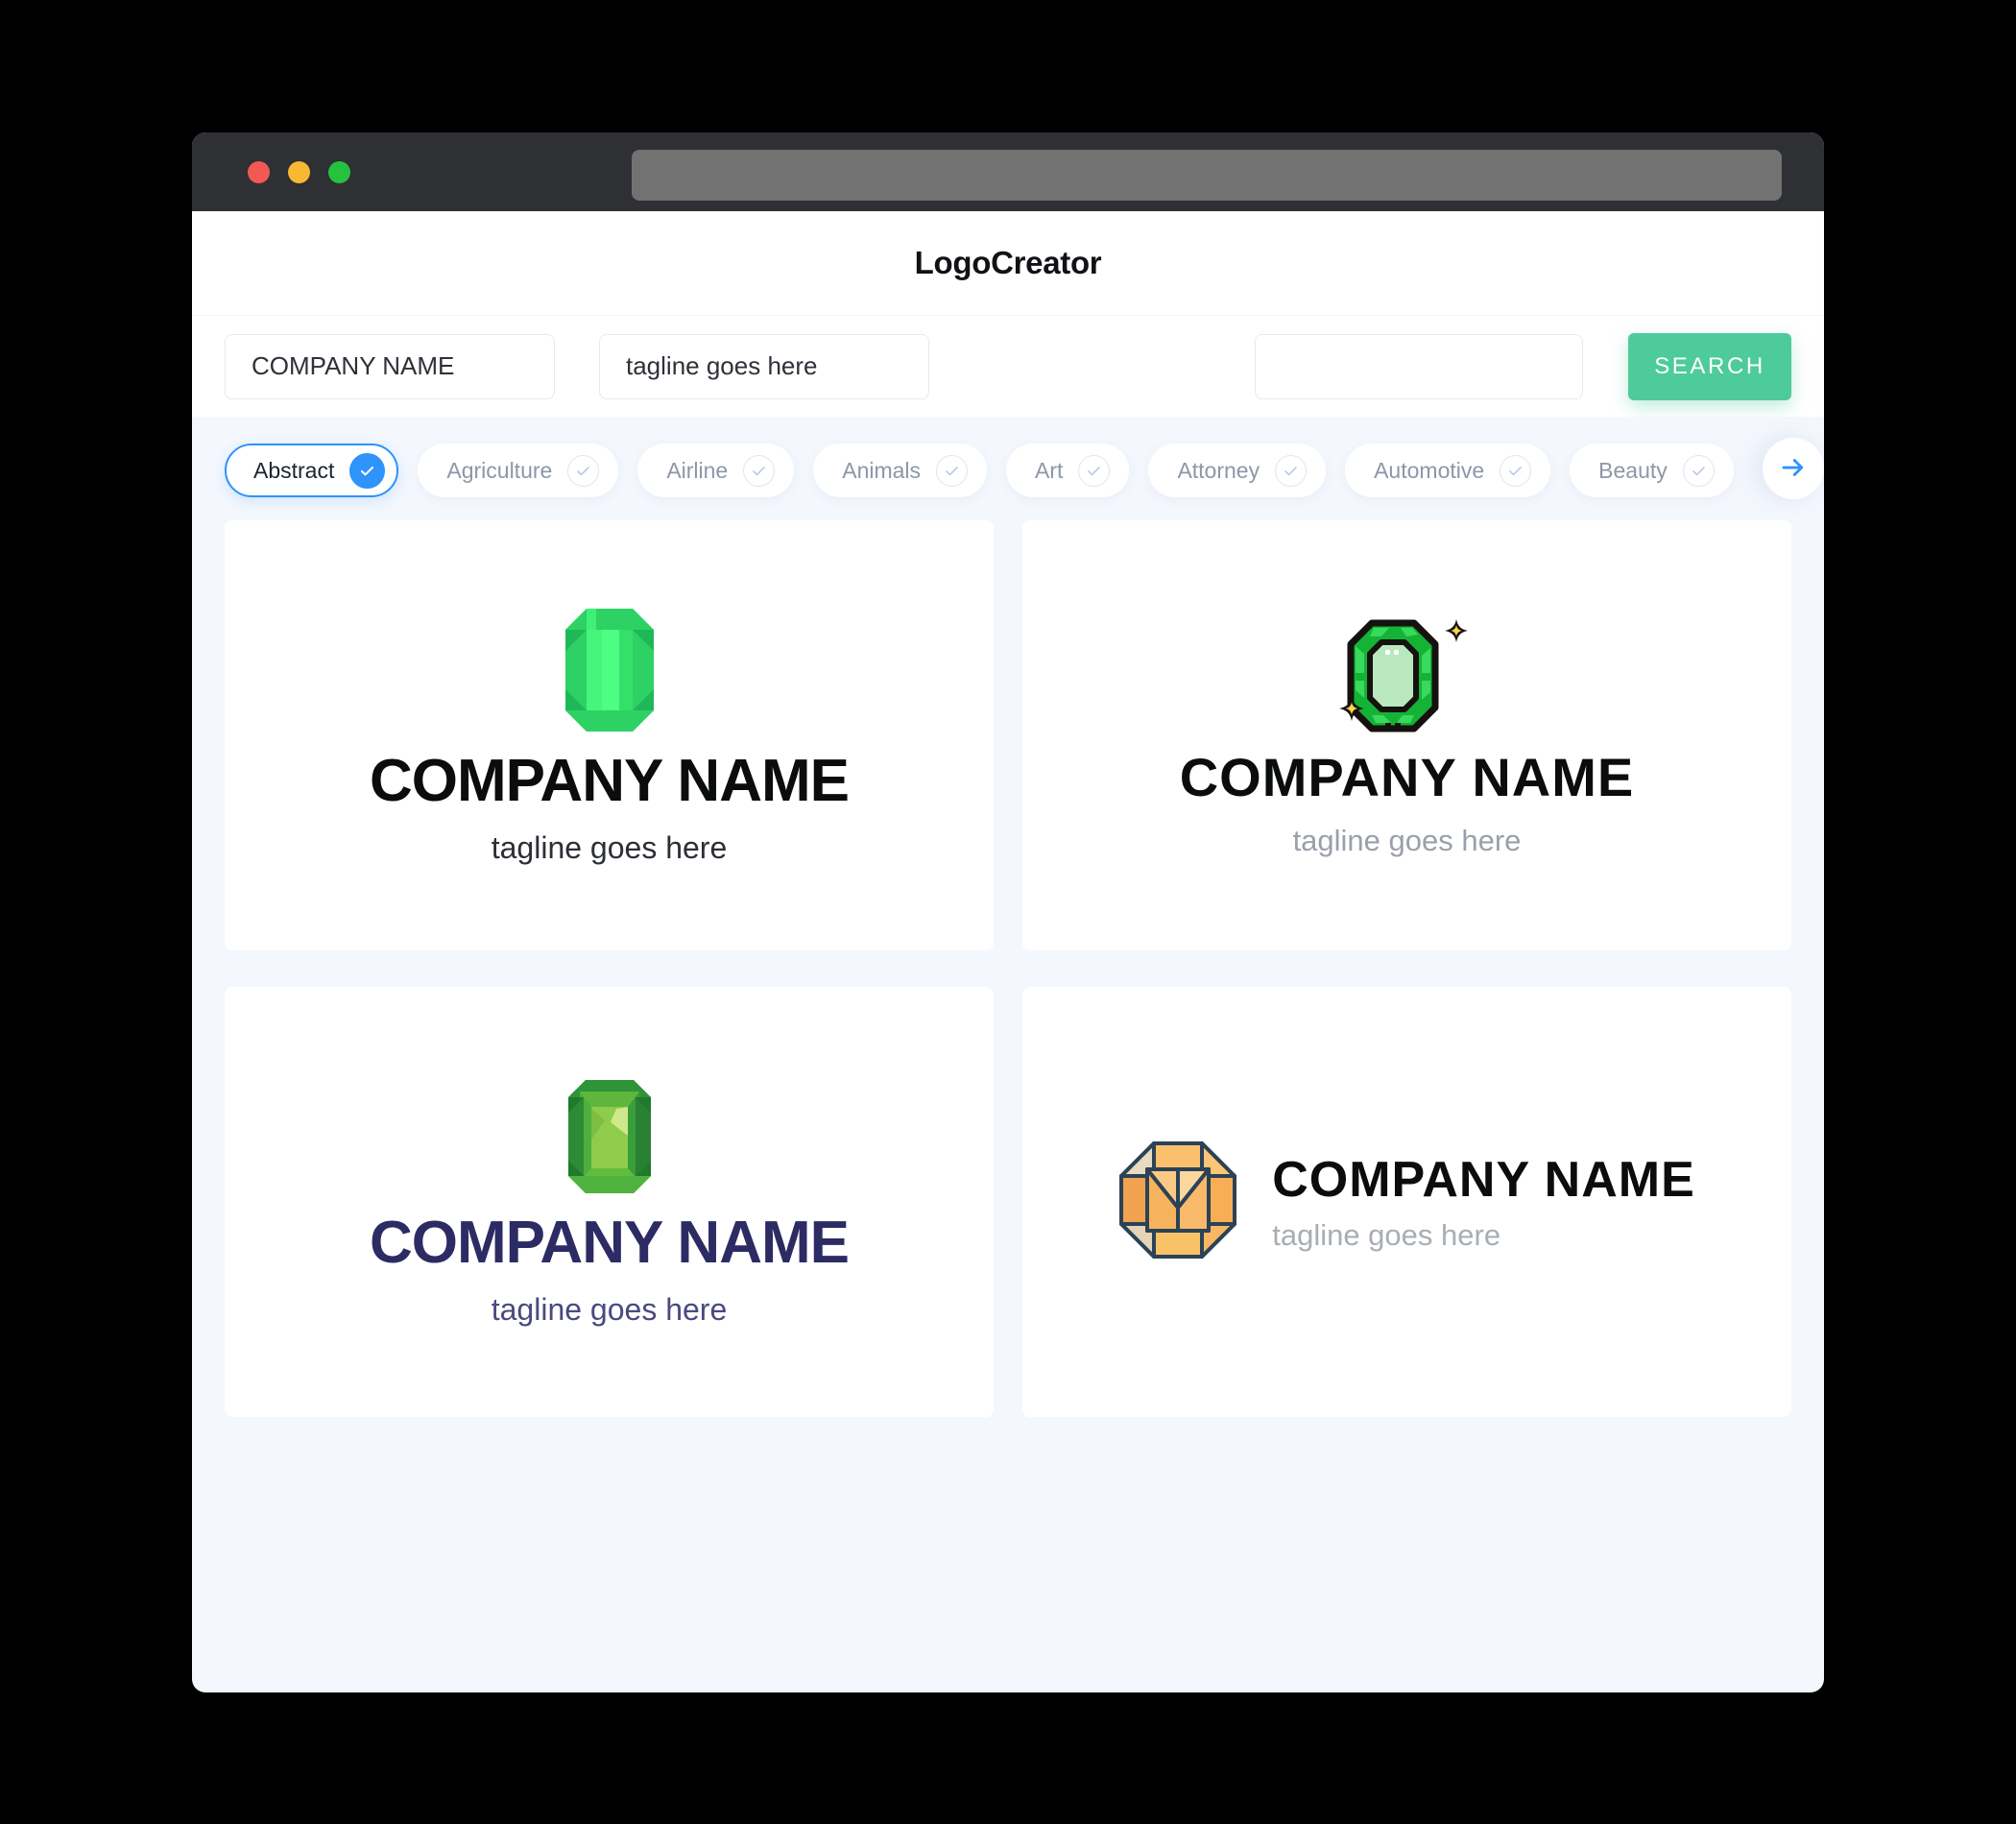 Image resolution: width=2016 pixels, height=1824 pixels. What do you see at coordinates (294, 470) in the screenshot?
I see `category-chip-label: Abstract` at bounding box center [294, 470].